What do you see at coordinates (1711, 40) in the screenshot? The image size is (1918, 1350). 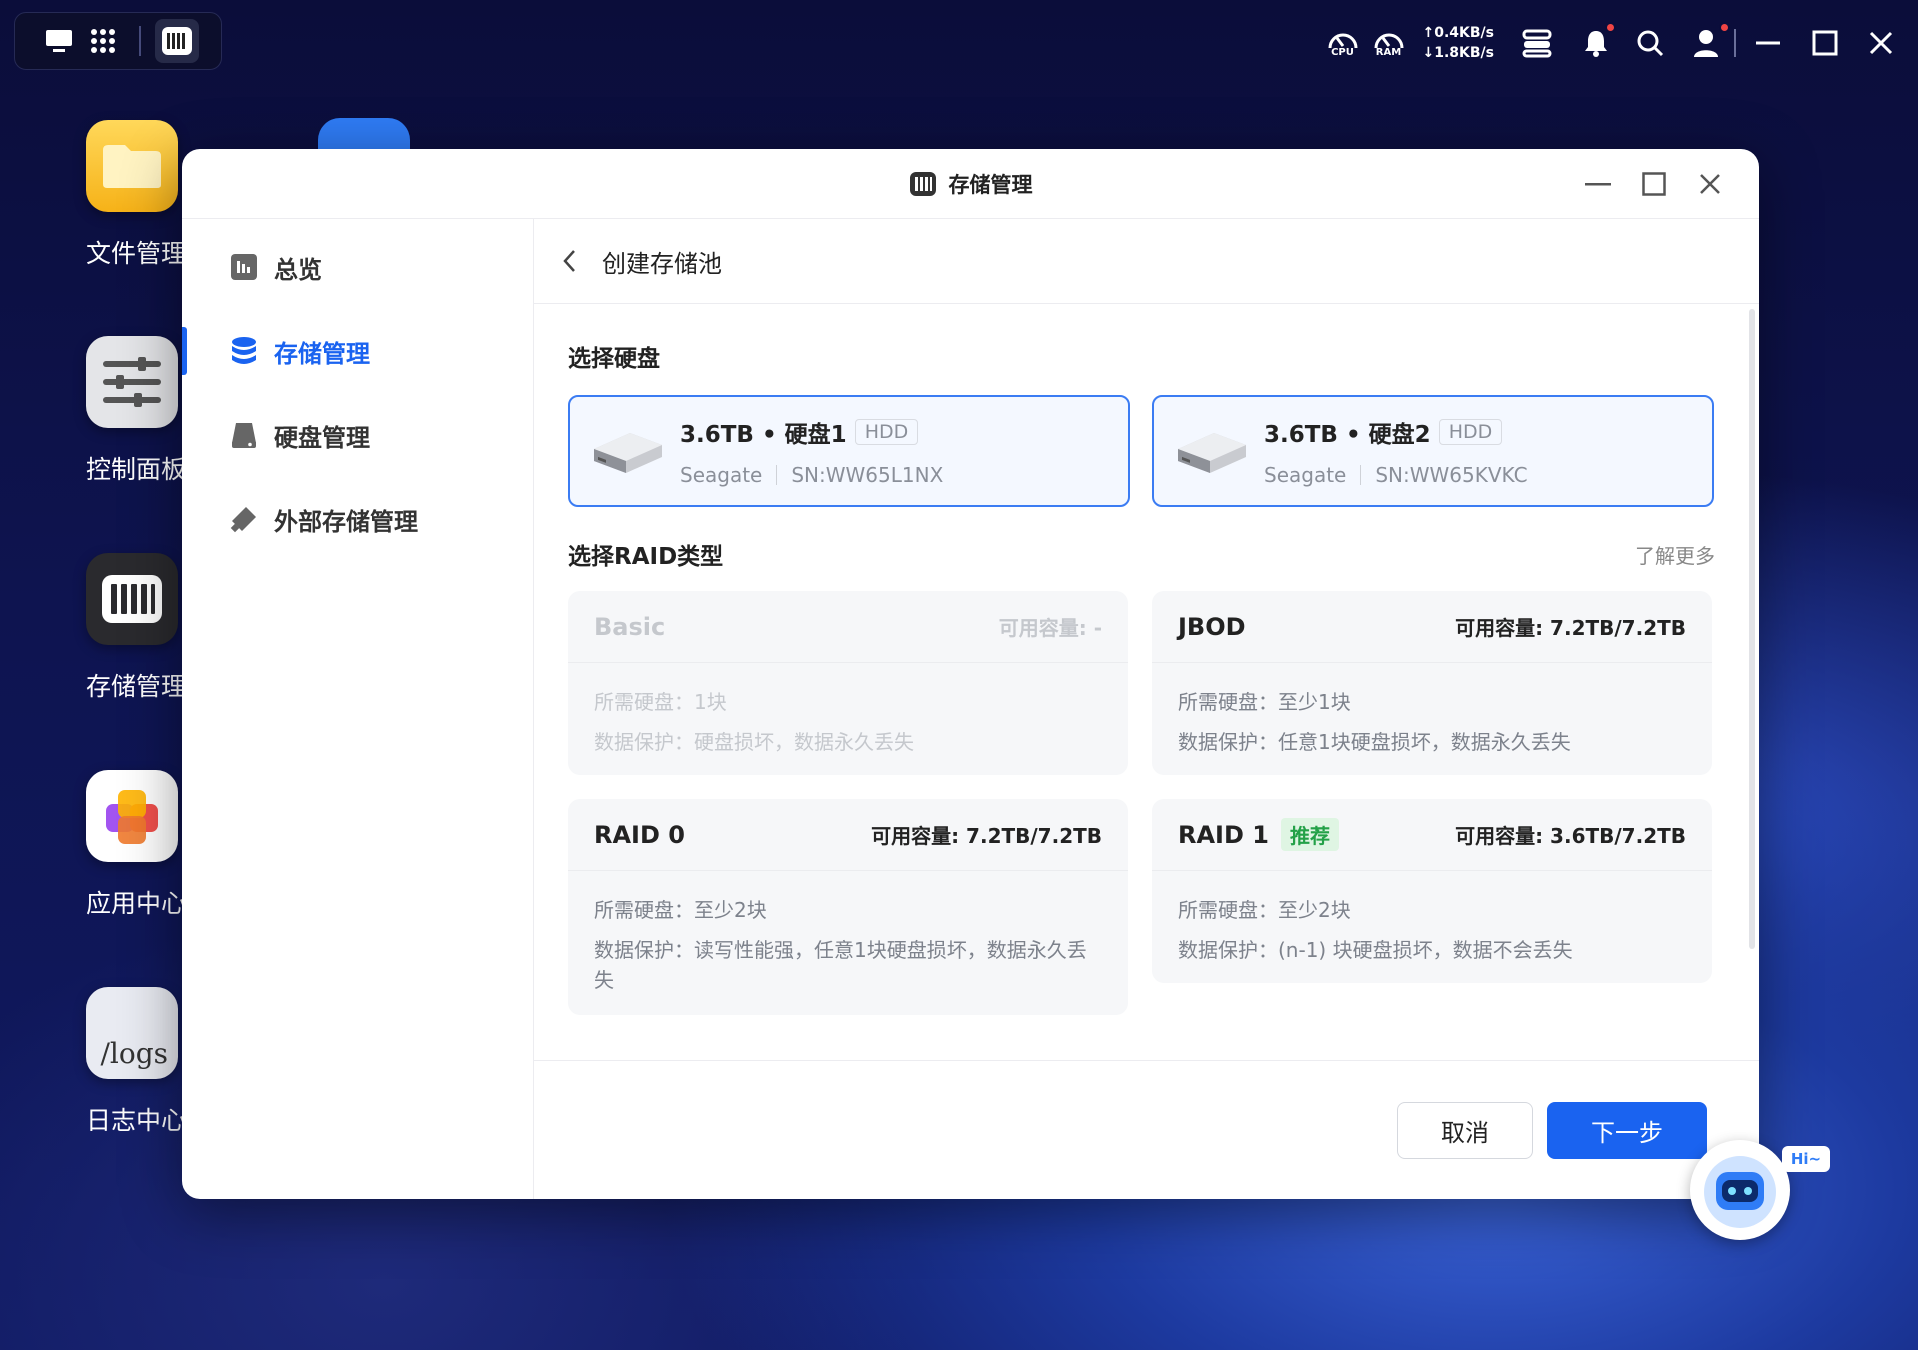 I see `user-avatar-icon` at bounding box center [1711, 40].